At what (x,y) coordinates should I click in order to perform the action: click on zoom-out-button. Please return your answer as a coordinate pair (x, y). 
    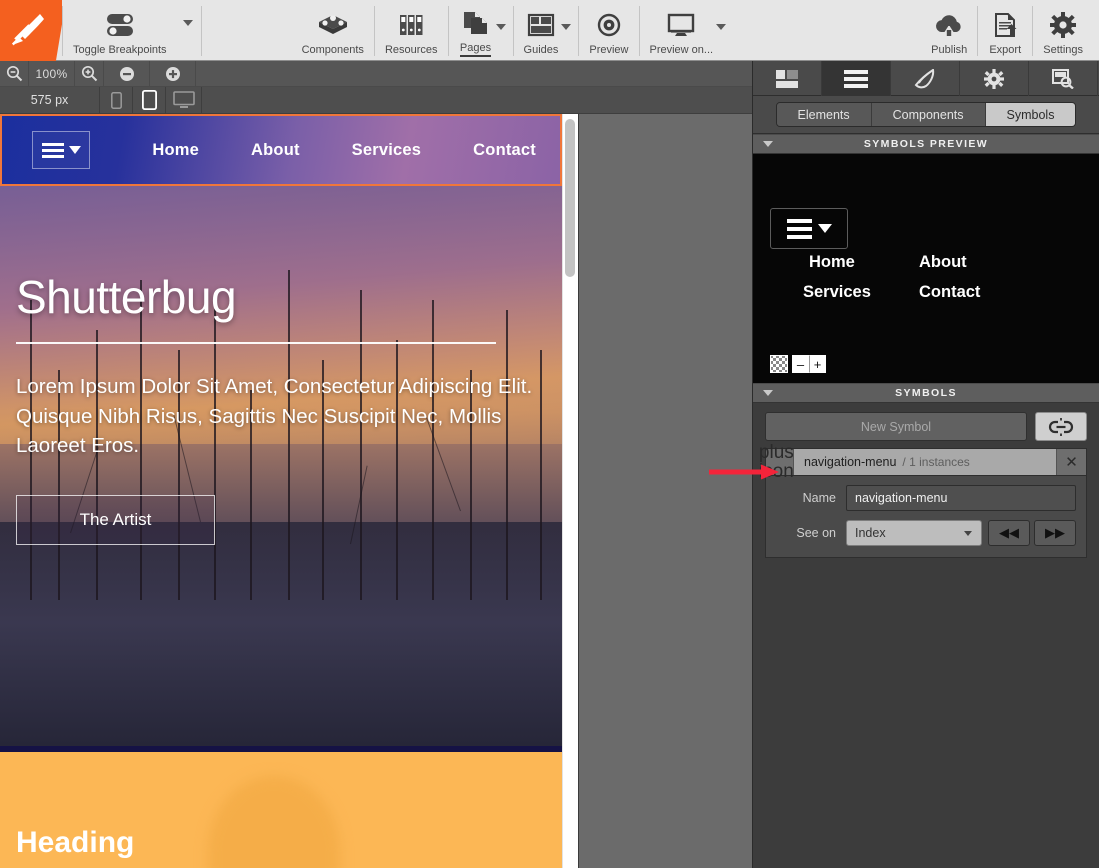
    Looking at the image, I should click on (14, 73).